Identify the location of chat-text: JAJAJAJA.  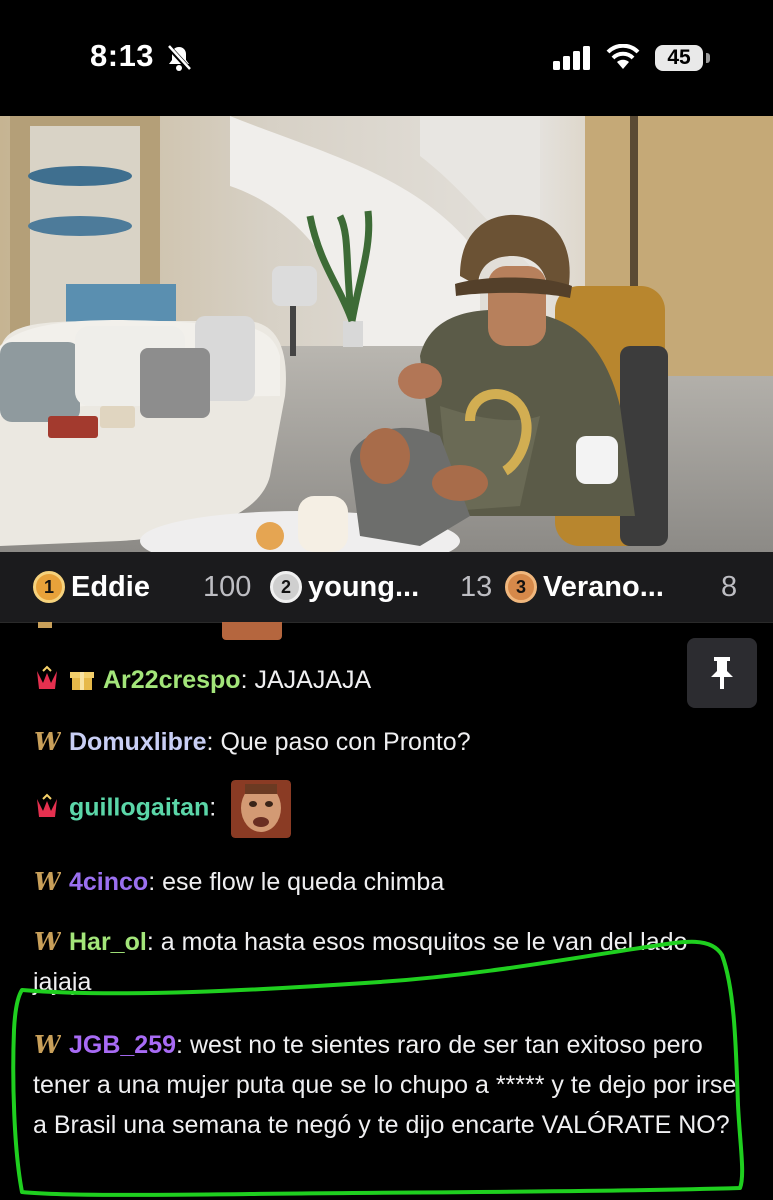
(313, 680).